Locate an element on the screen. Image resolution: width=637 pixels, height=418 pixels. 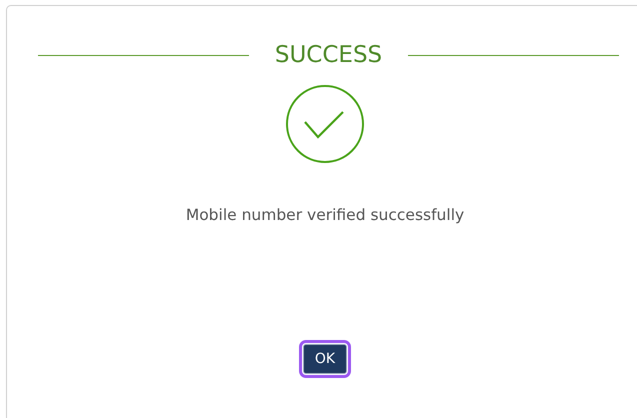
check-circle-icon is located at coordinates (325, 124).